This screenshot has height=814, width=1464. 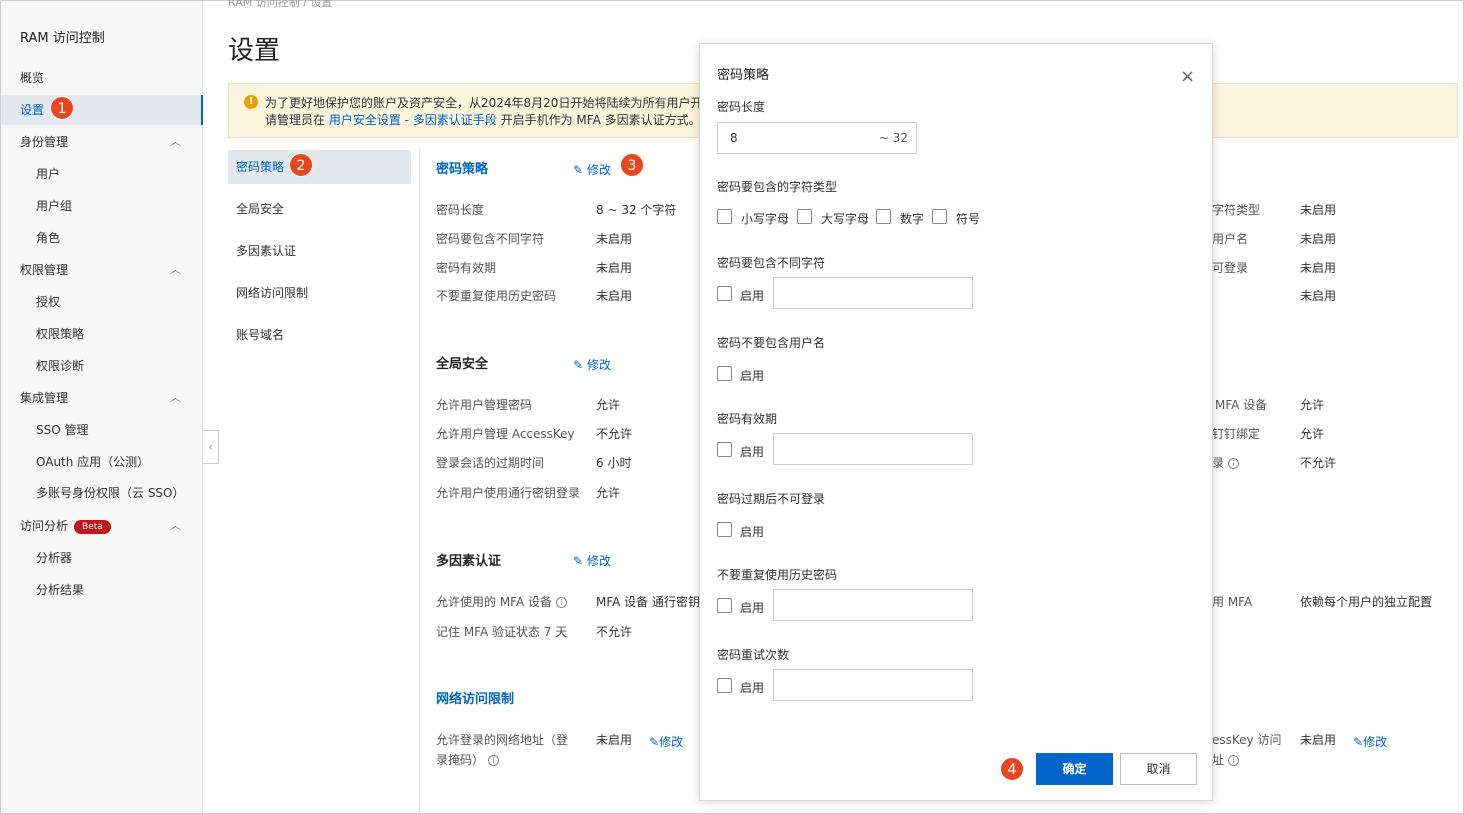 What do you see at coordinates (1187, 77) in the screenshot?
I see `close-icon: ×` at bounding box center [1187, 77].